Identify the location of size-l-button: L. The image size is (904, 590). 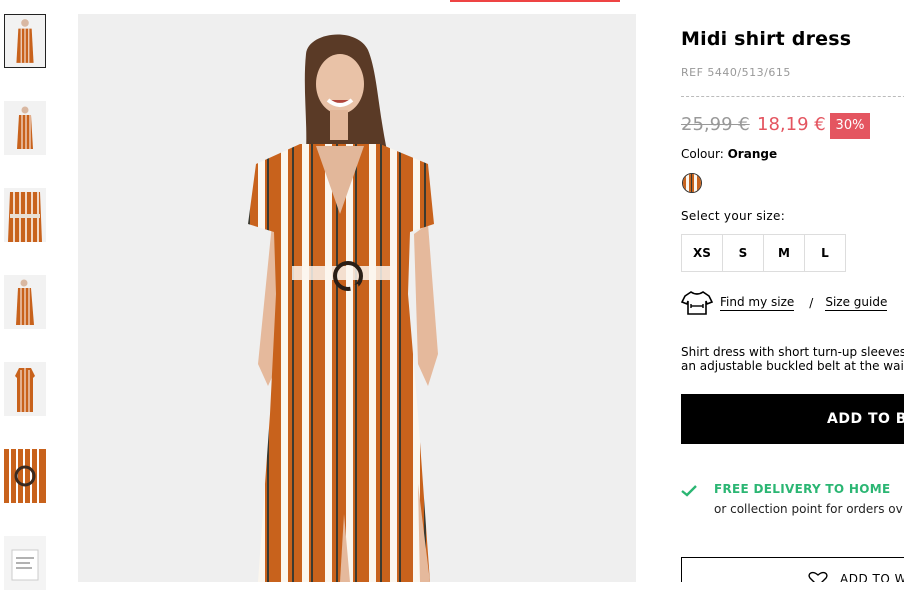
(825, 253).